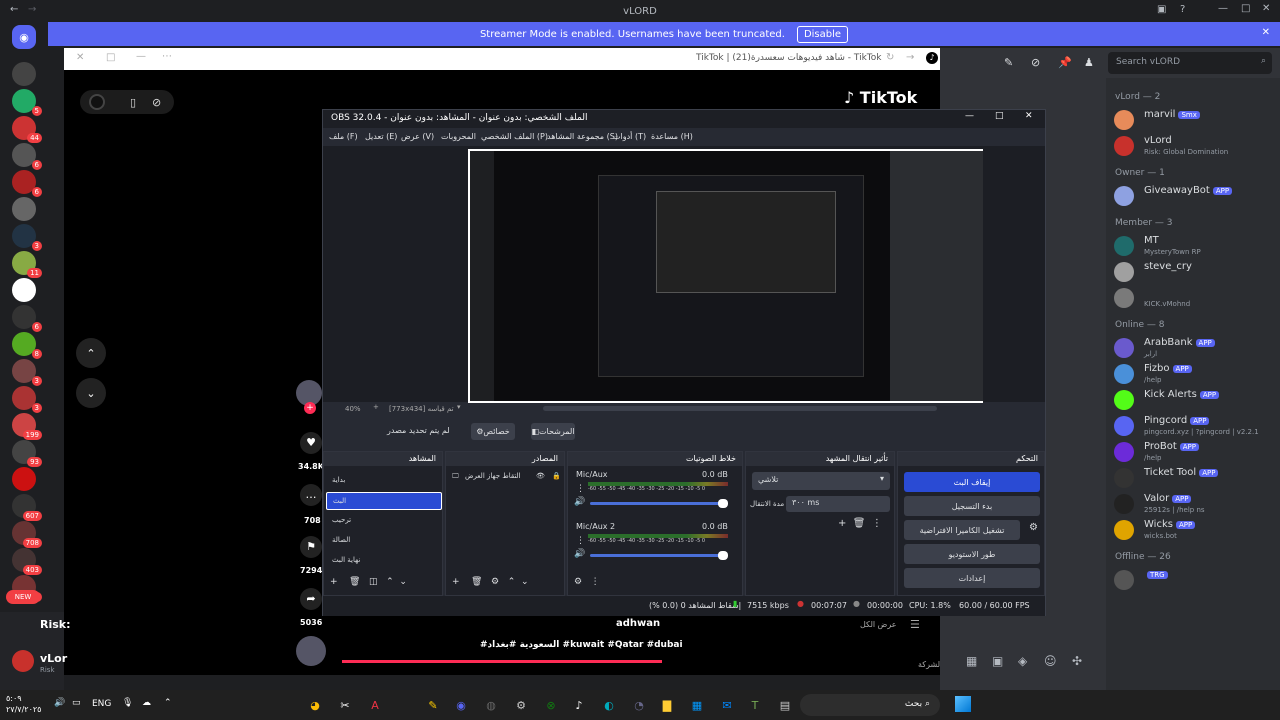 The image size is (1280, 720). What do you see at coordinates (168, 703) in the screenshot?
I see `tray-up-icon: ⌃` at bounding box center [168, 703].